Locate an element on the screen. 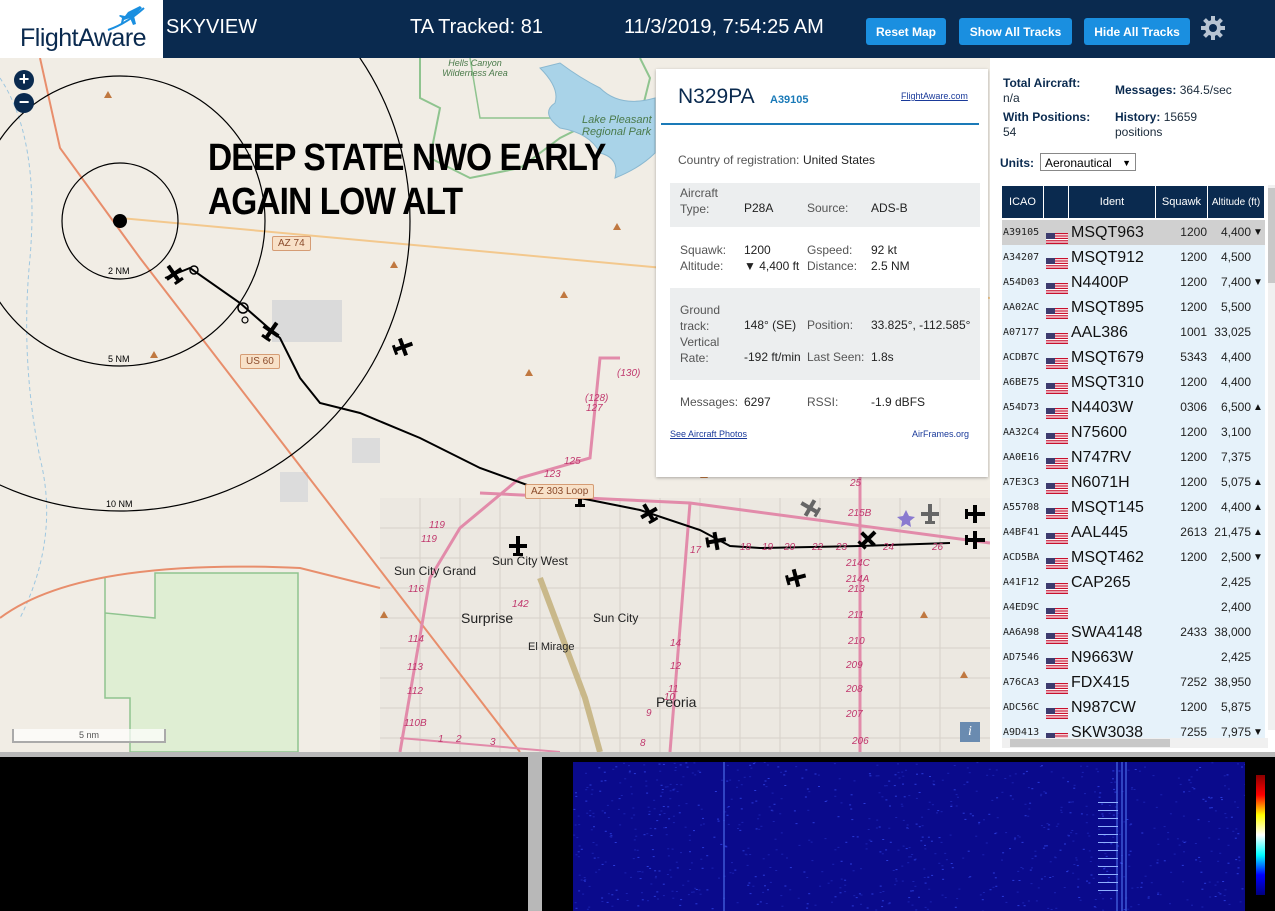  altitude-cell: 38,000 is located at coordinates (1232, 632).